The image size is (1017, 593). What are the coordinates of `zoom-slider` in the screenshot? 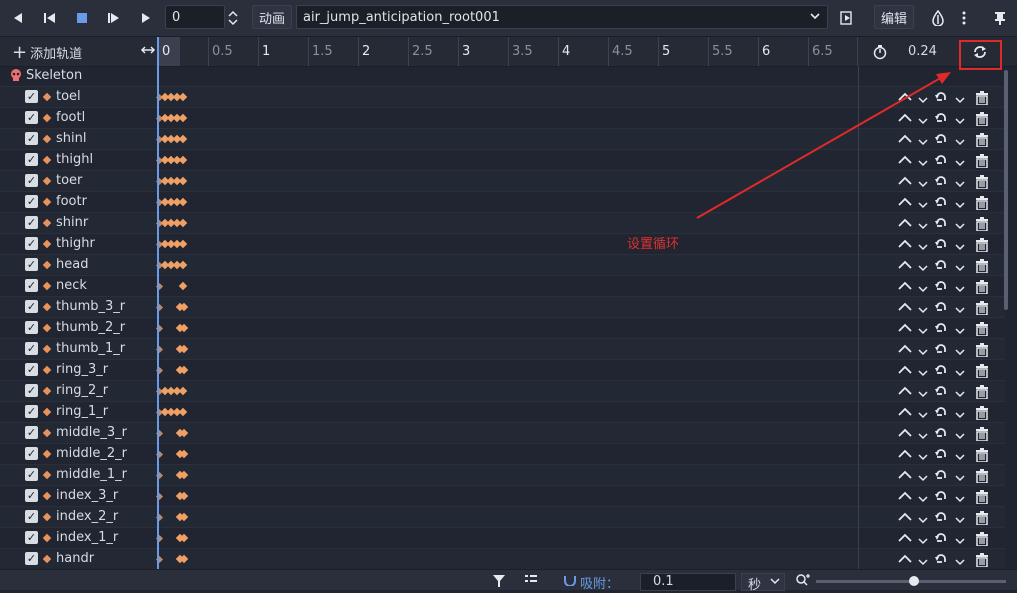 It's located at (911, 581).